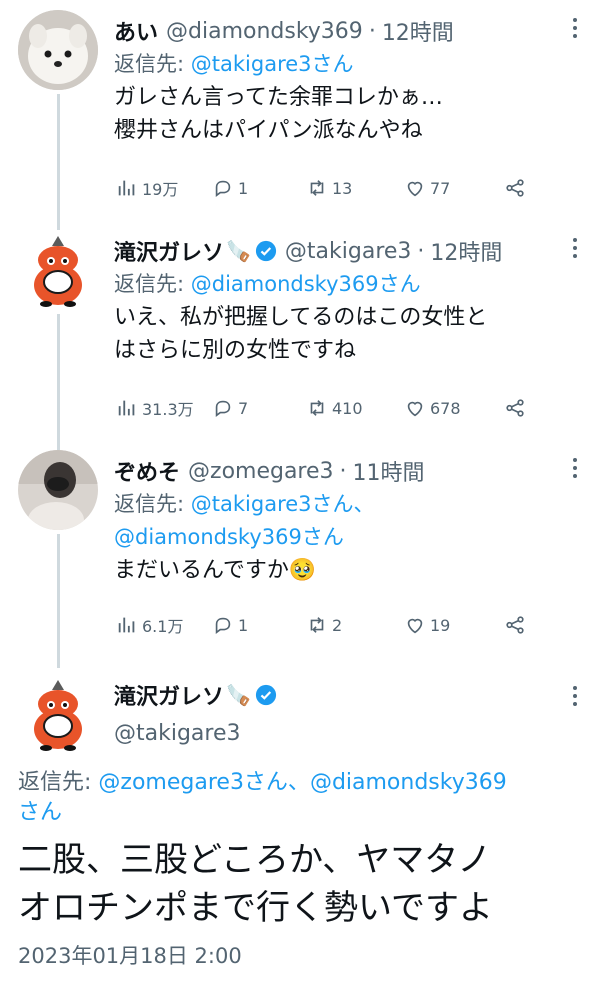 This screenshot has width=600, height=986. I want to click on tweet-body-line: 二股、三股どころか、ヤマタノ, so click(255, 860).